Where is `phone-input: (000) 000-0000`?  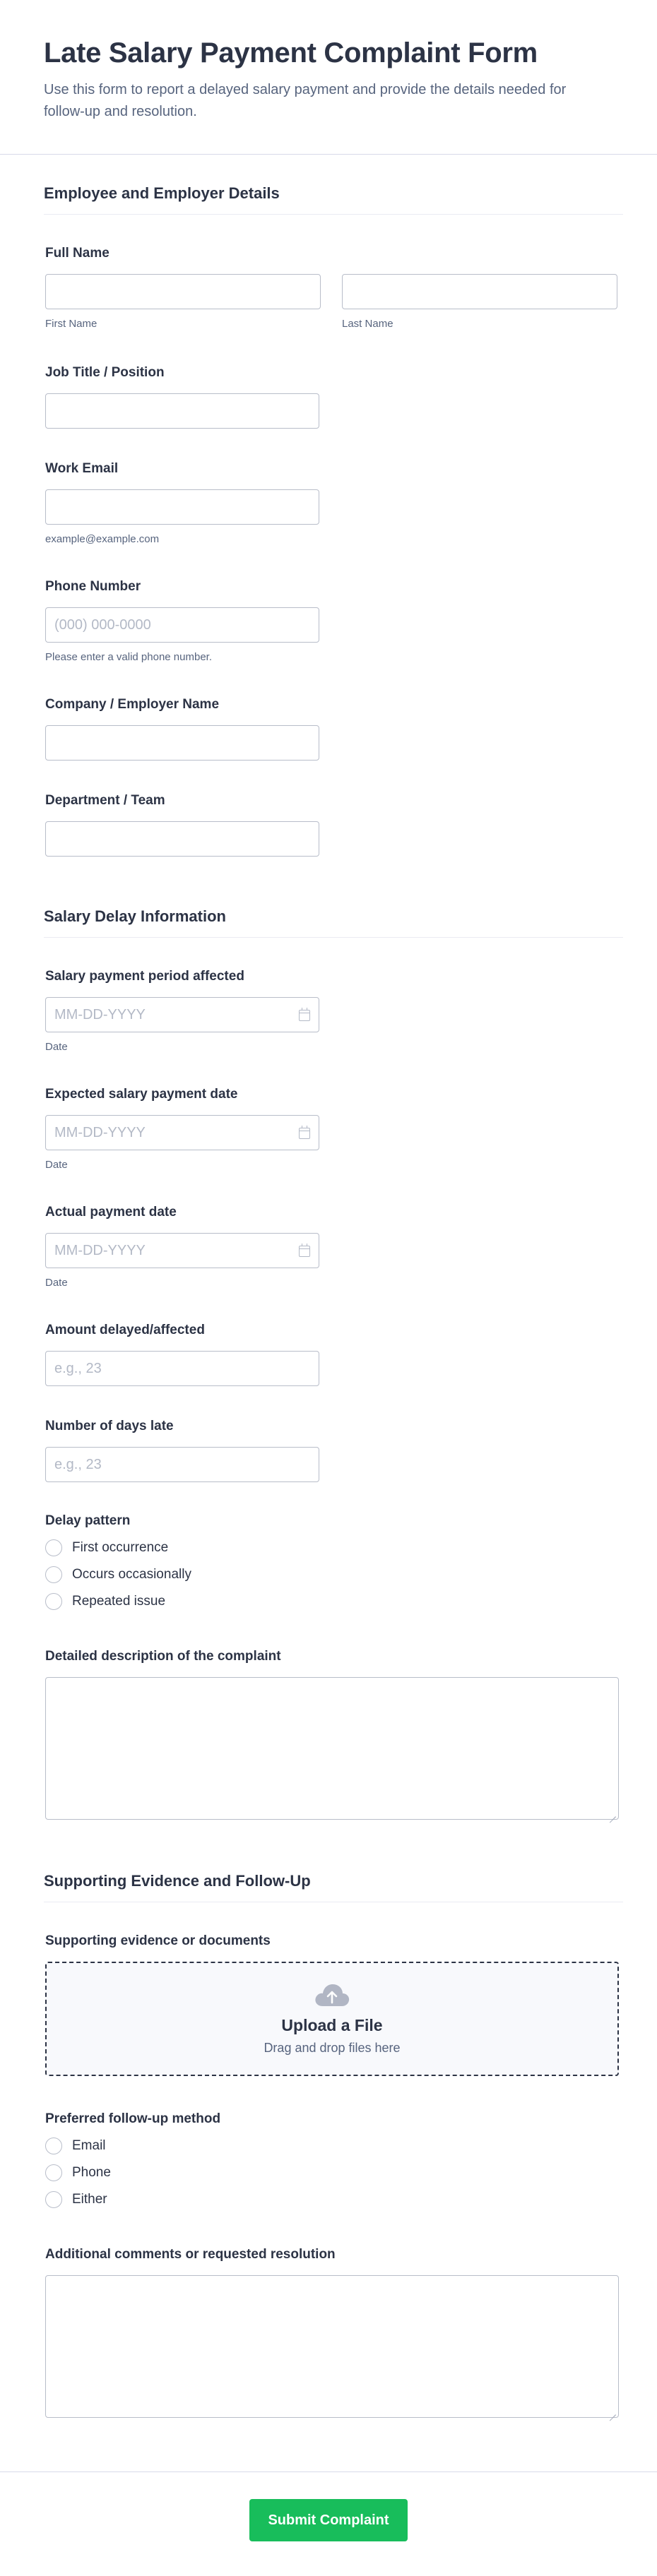 phone-input: (000) 000-0000 is located at coordinates (182, 625).